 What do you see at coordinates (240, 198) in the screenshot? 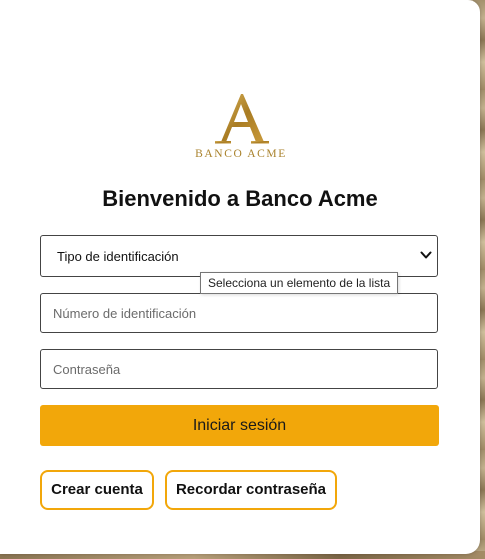
I see `page-title: Bienvenido a Banco Acme` at bounding box center [240, 198].